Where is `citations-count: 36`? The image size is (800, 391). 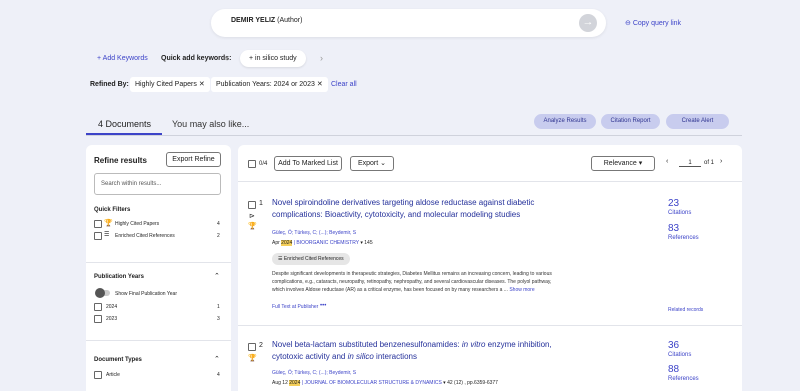 citations-count: 36 is located at coordinates (673, 345).